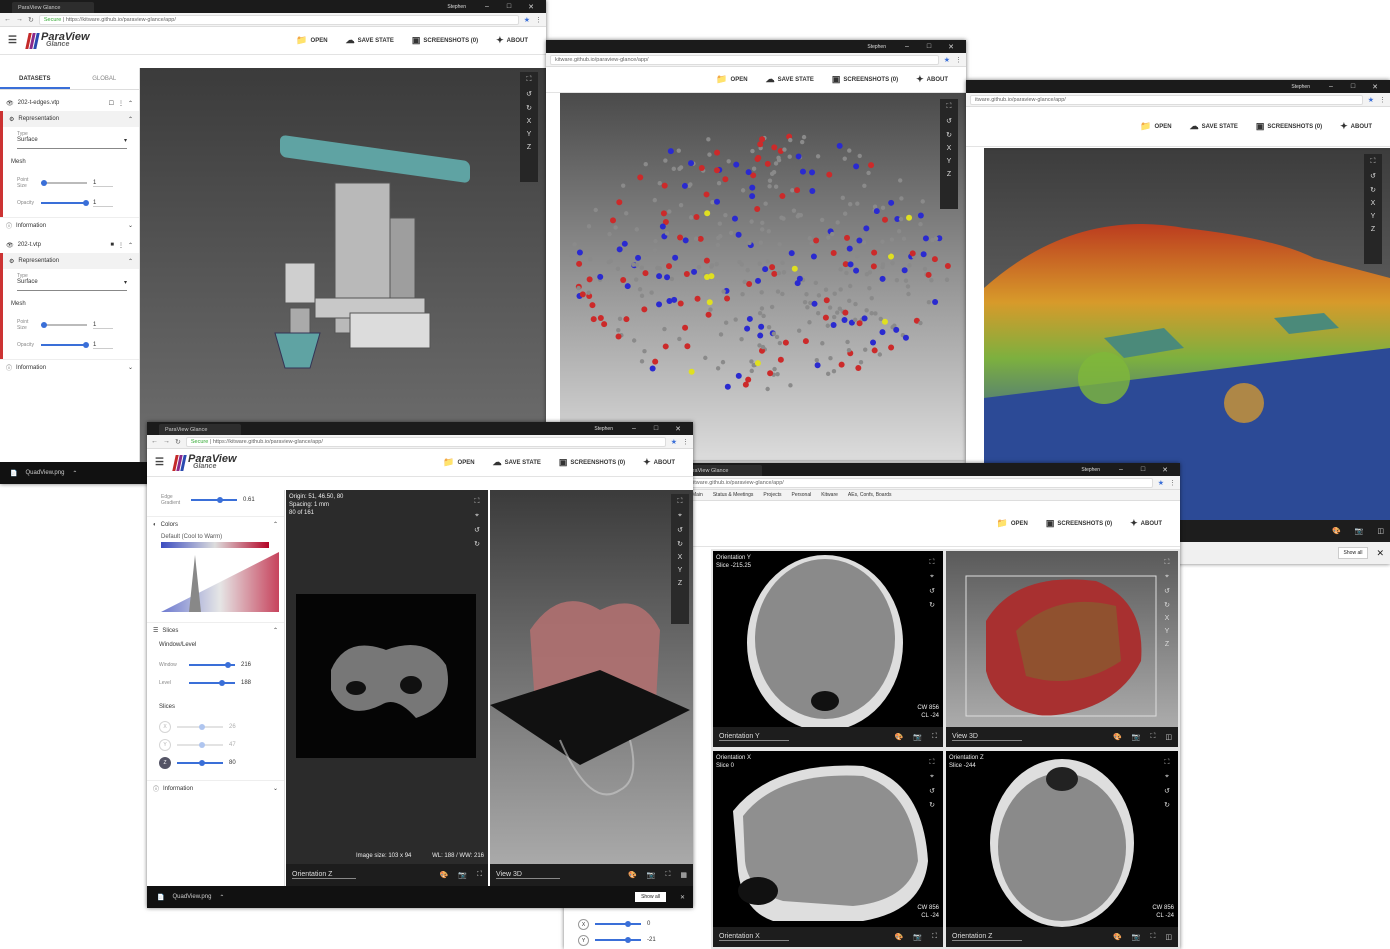 This screenshot has width=1390, height=949. Describe the element at coordinates (112, 245) in the screenshot. I see `bookmark-icon: ■` at that location.